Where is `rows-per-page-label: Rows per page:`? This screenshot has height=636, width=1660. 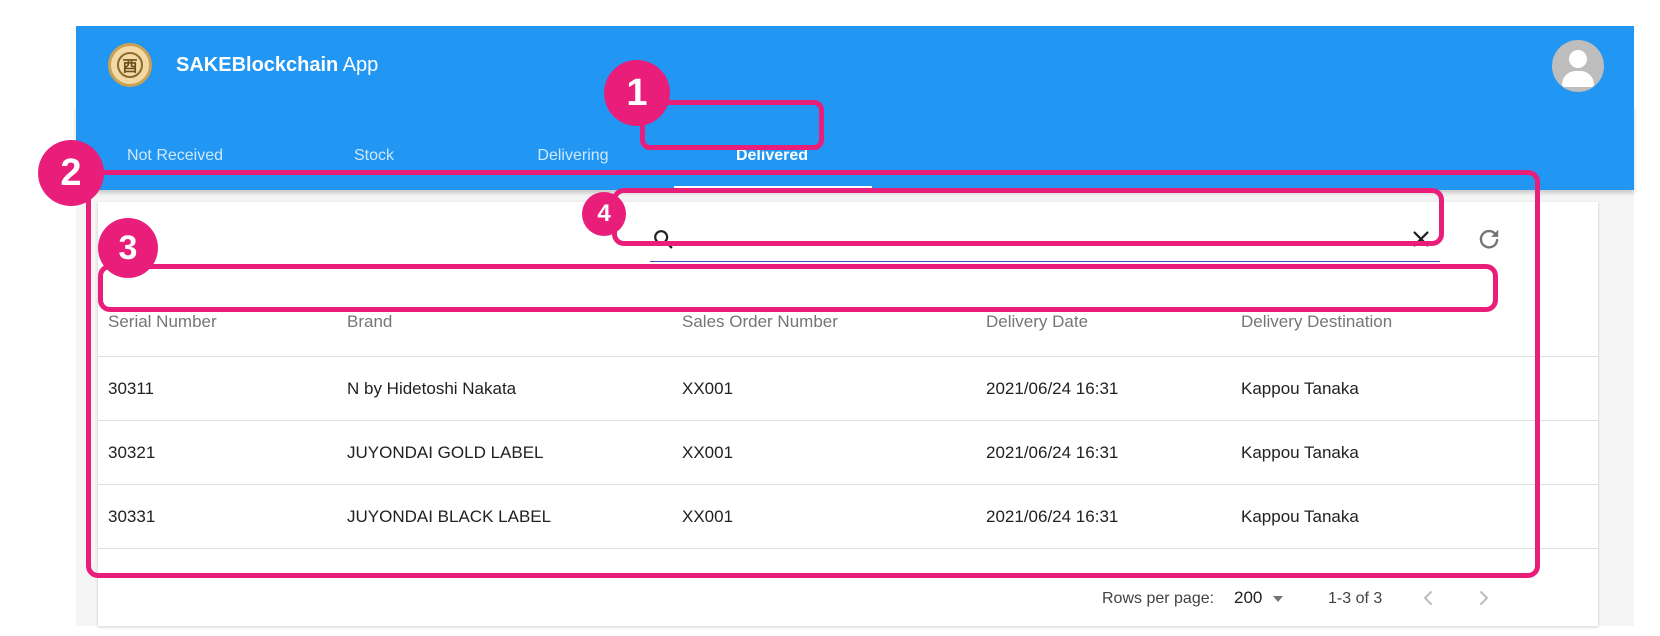
rows-per-page-label: Rows per page: is located at coordinates (1158, 598).